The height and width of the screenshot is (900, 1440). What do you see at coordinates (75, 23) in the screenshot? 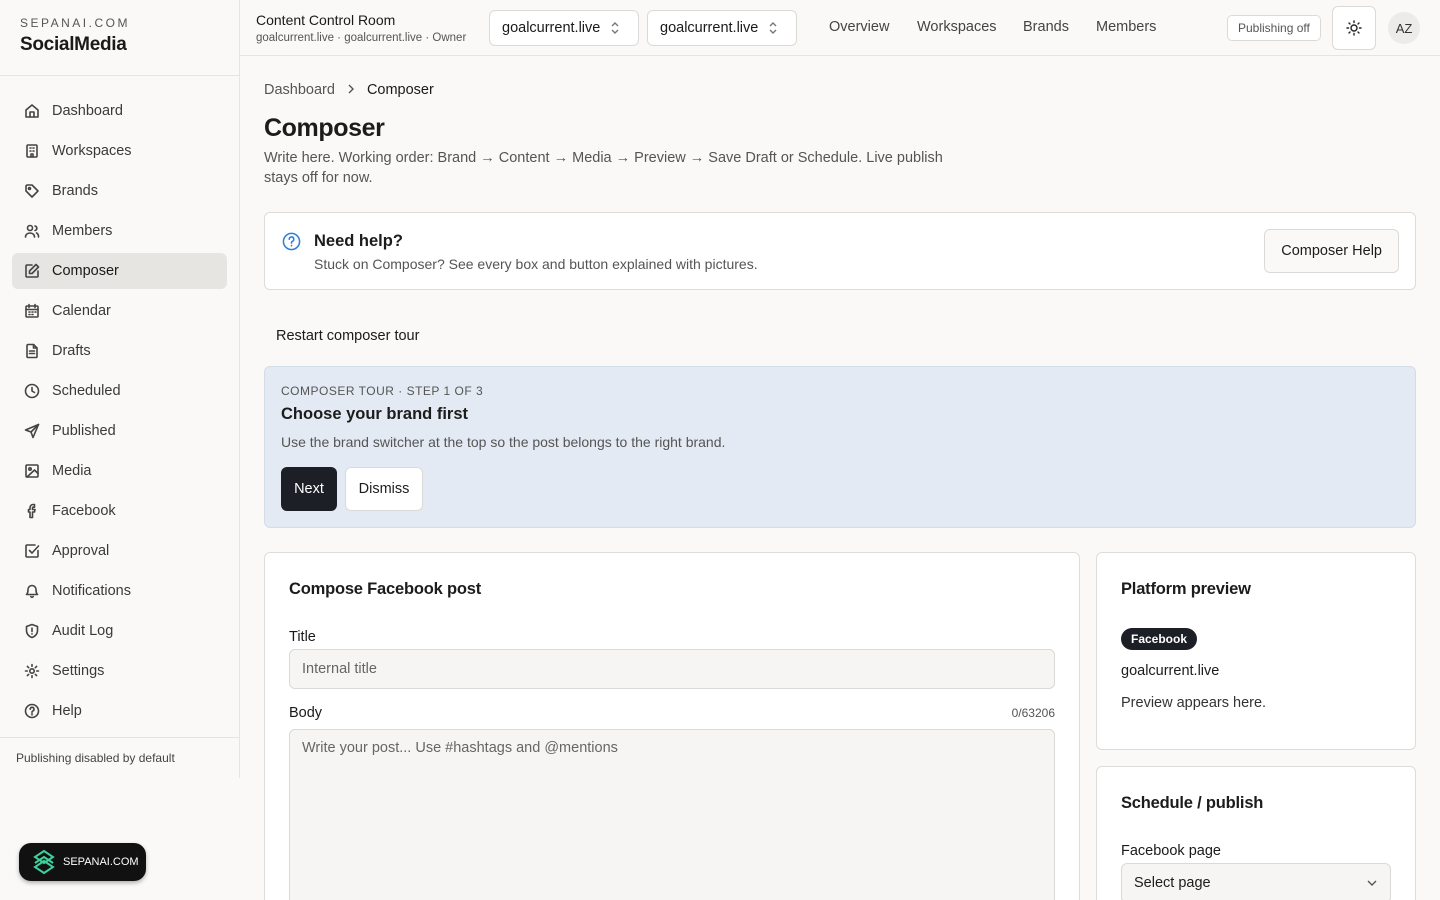
I see `brand-kicker: SEPANAI.COM` at bounding box center [75, 23].